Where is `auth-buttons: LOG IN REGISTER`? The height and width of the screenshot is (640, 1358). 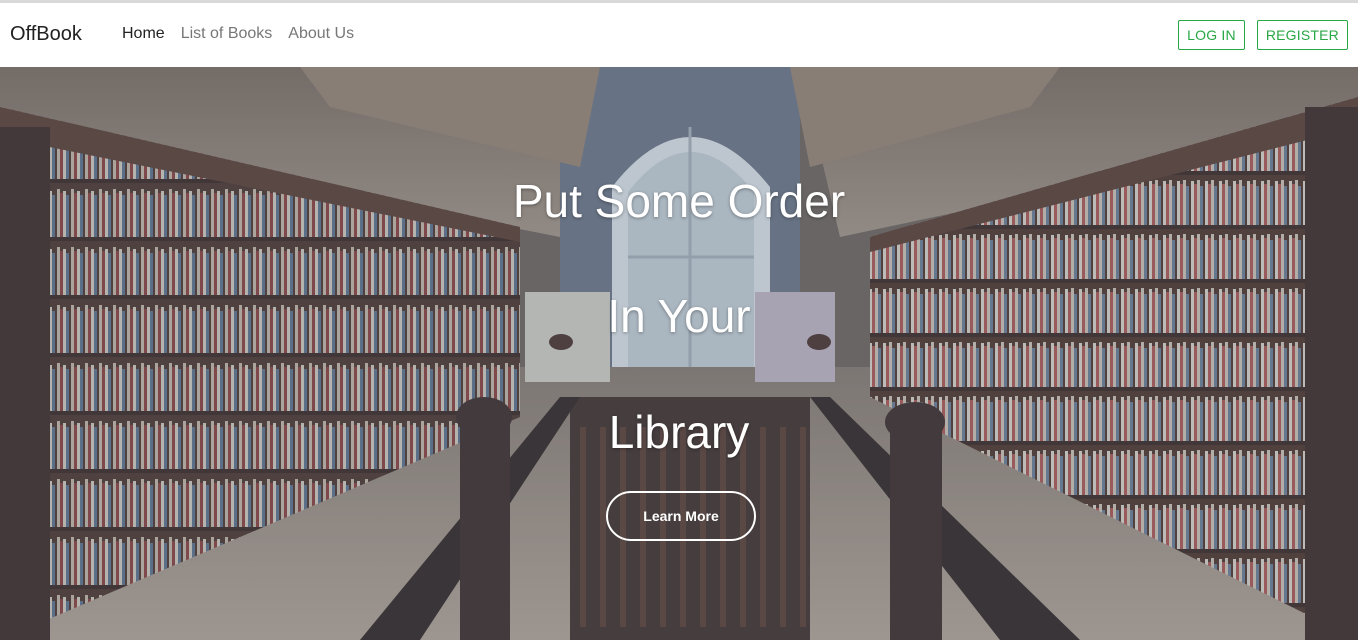
auth-buttons: LOG IN REGISTER is located at coordinates (1263, 35).